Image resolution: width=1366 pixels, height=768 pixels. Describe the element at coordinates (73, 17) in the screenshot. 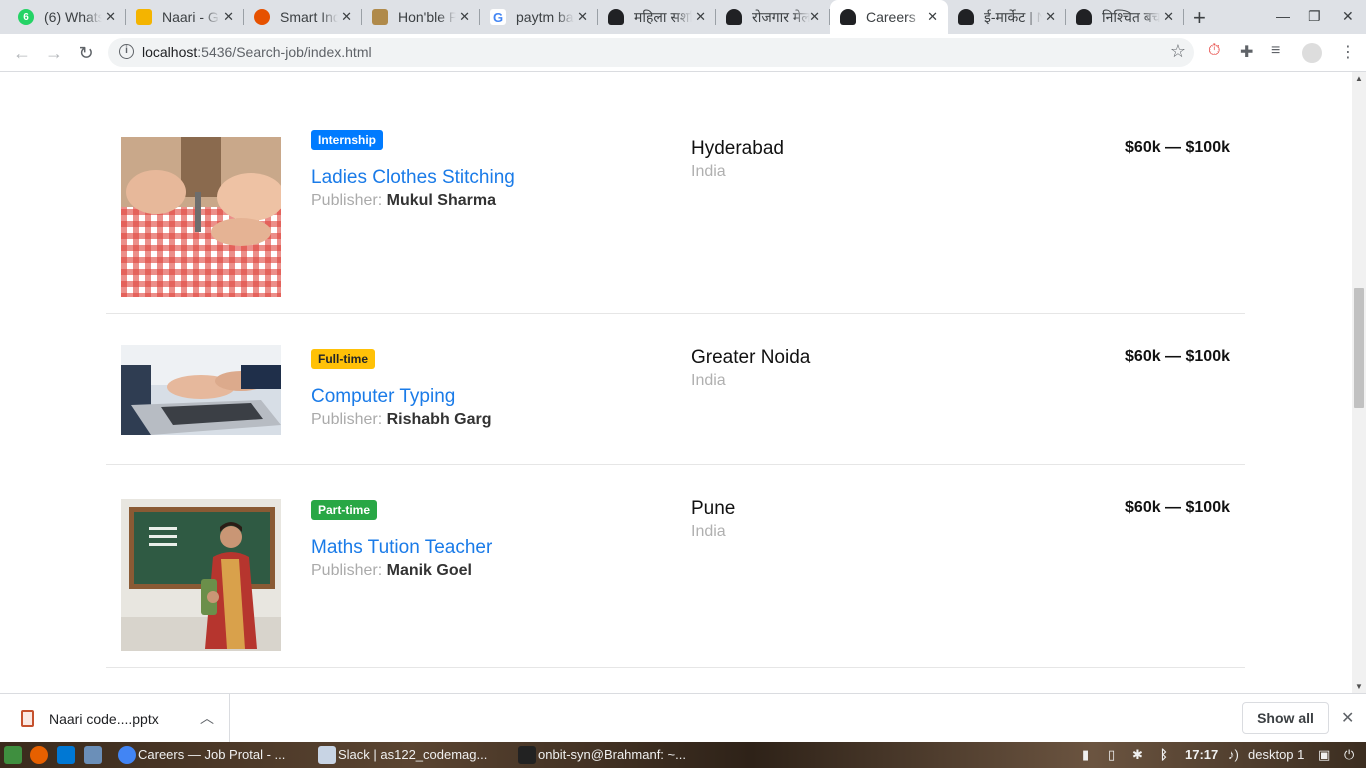

I see `tab-title: (6) WhatsApp` at that location.